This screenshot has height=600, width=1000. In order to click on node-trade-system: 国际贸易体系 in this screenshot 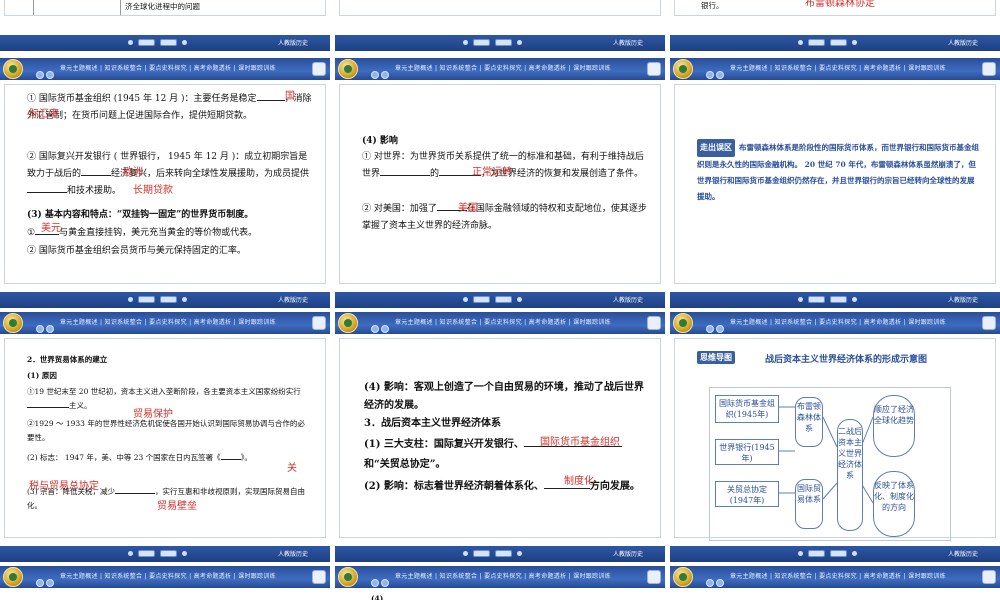, I will do `click(809, 504)`.